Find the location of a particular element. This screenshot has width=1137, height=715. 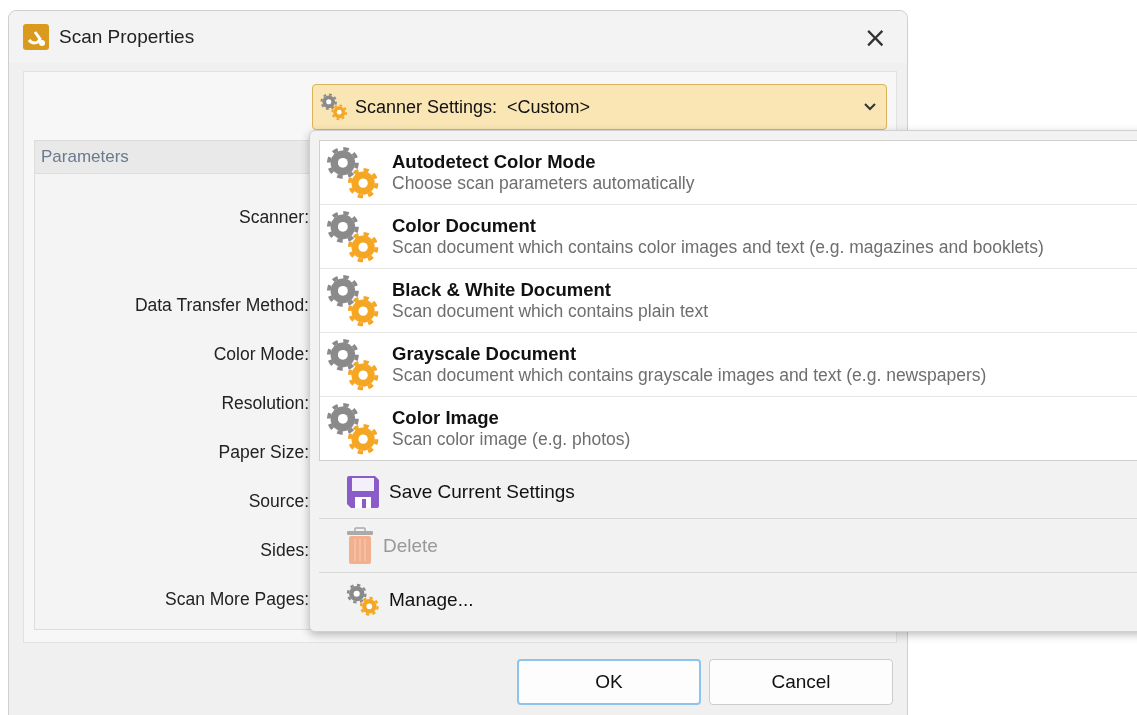

field-label: Resolution: is located at coordinates (265, 403).